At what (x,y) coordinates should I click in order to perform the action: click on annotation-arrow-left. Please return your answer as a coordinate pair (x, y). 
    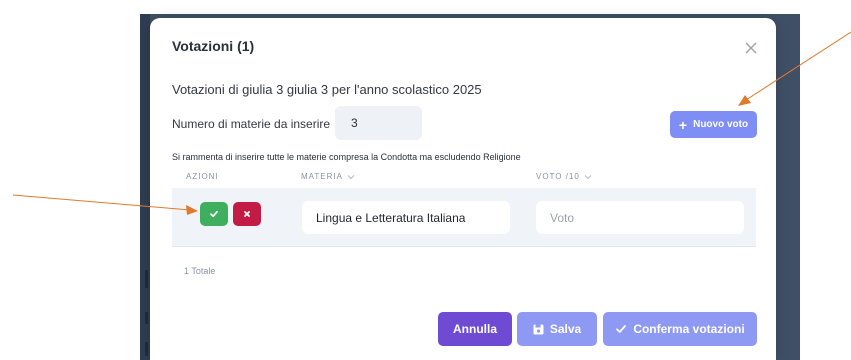
    Looking at the image, I should click on (101, 202).